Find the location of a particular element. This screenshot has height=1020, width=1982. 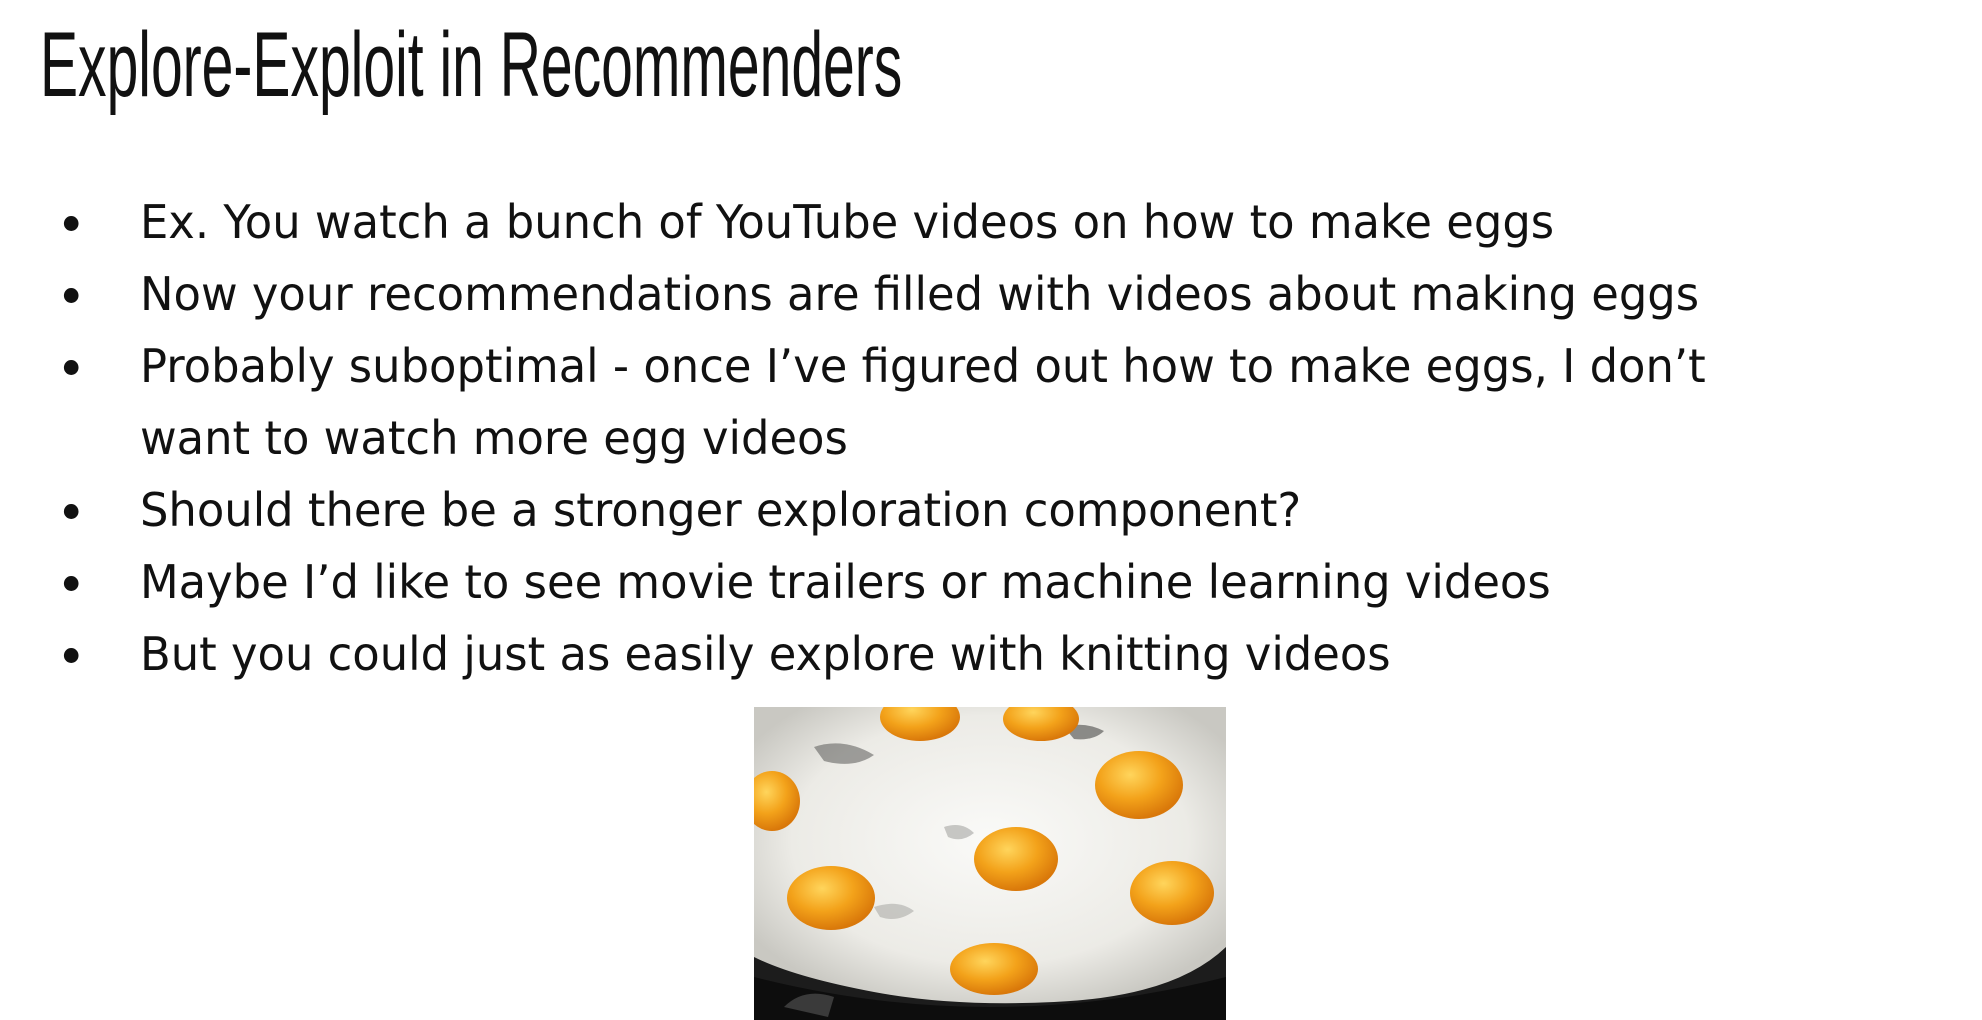

bullet-text-line-2: want to watch more egg videos is located at coordinates (493, 438).